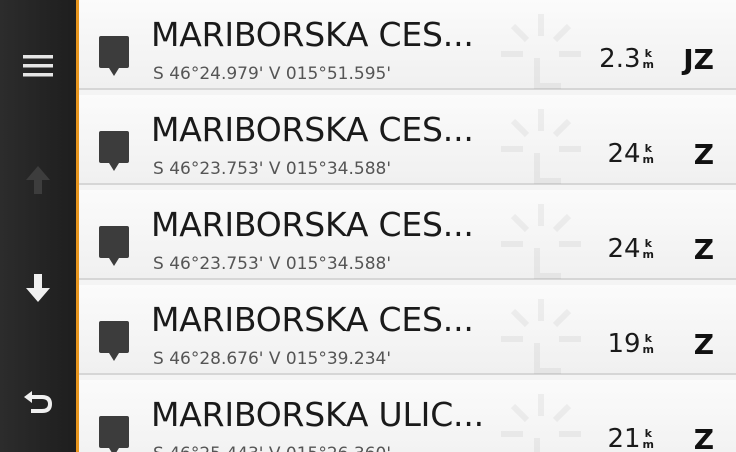 Image resolution: width=736 pixels, height=452 pixels. What do you see at coordinates (272, 74) in the screenshot?
I see `result-coordinates: S 46°24.979' V 015°51.595'` at bounding box center [272, 74].